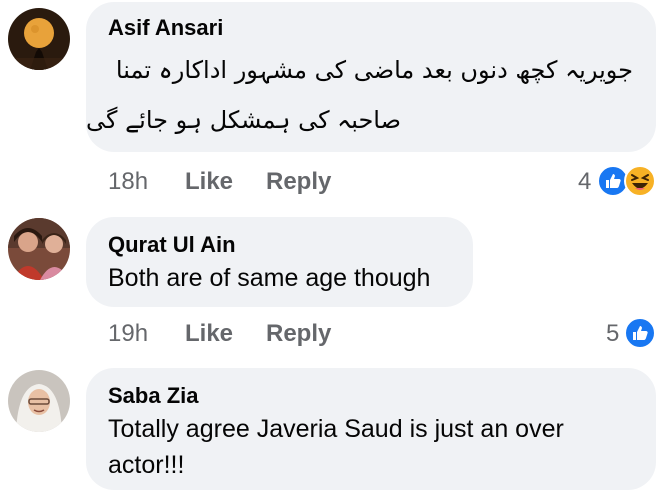  I want to click on comment-time: 19h, so click(128, 334).